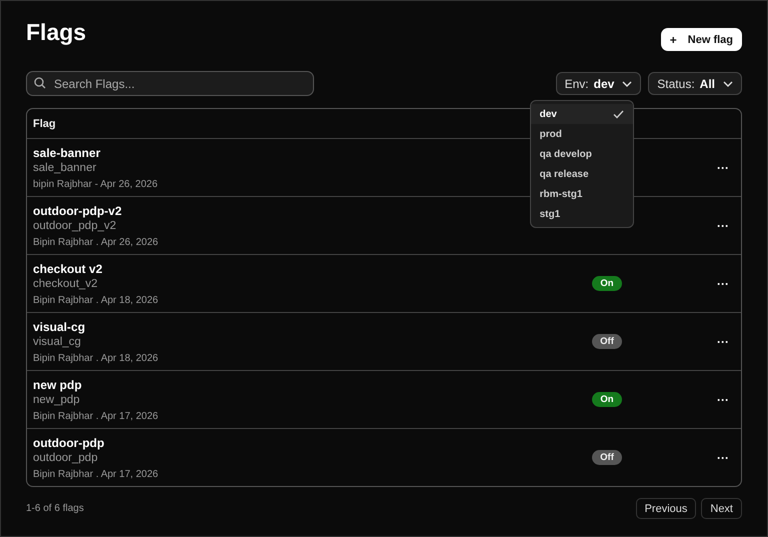 The image size is (768, 537). Describe the element at coordinates (581, 194) in the screenshot. I see `menu-item: rbm-stg1` at that location.